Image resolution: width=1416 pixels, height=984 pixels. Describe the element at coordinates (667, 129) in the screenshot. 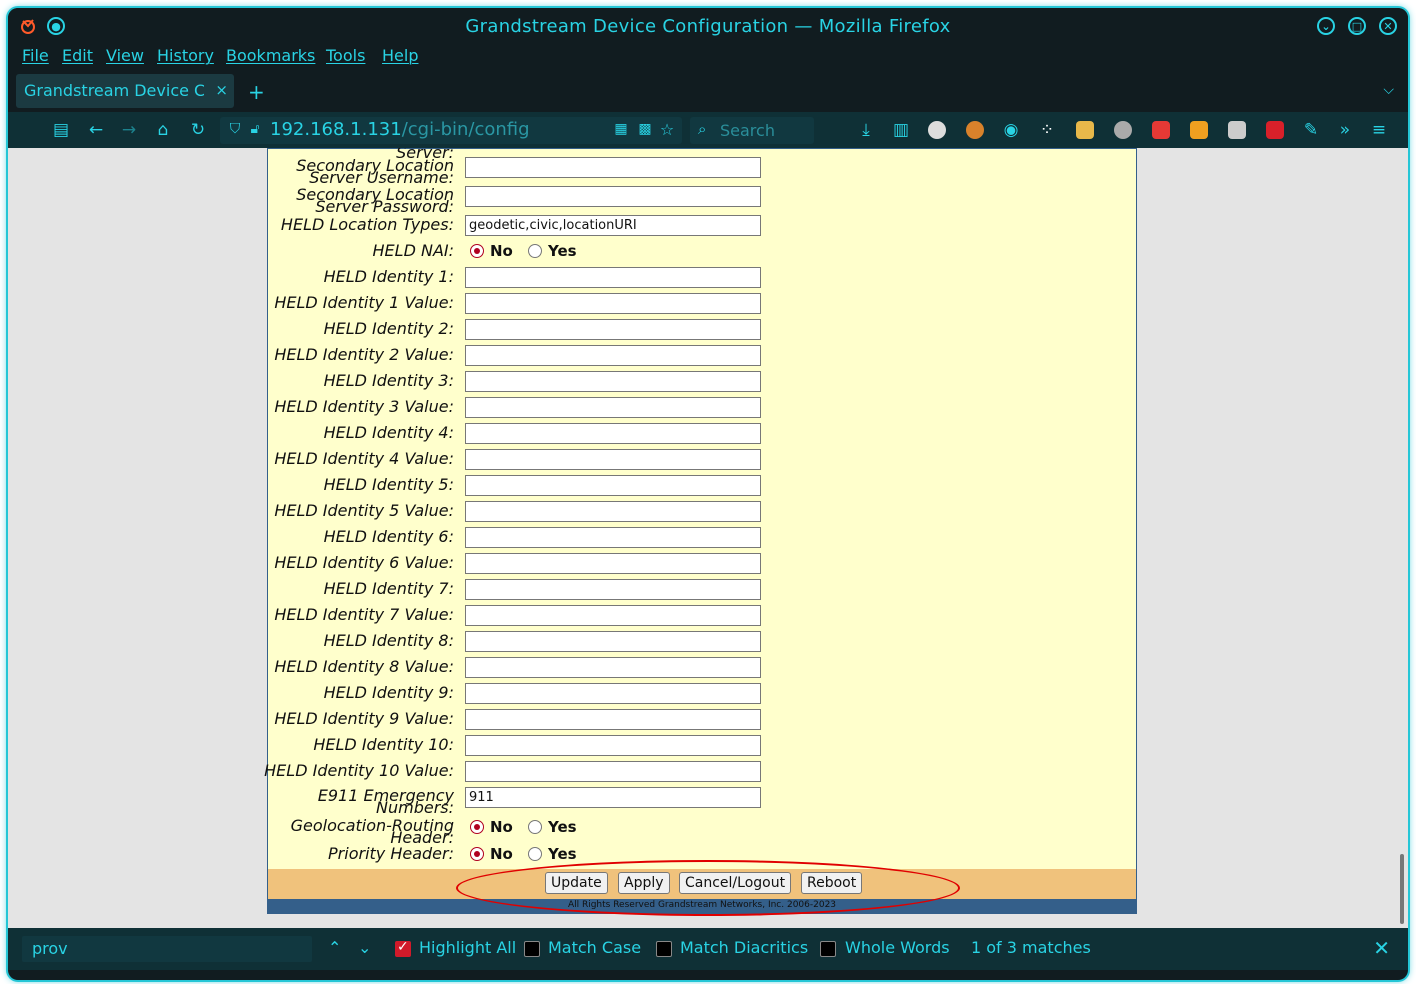

I see `bookmark-star-icon: ☆` at that location.